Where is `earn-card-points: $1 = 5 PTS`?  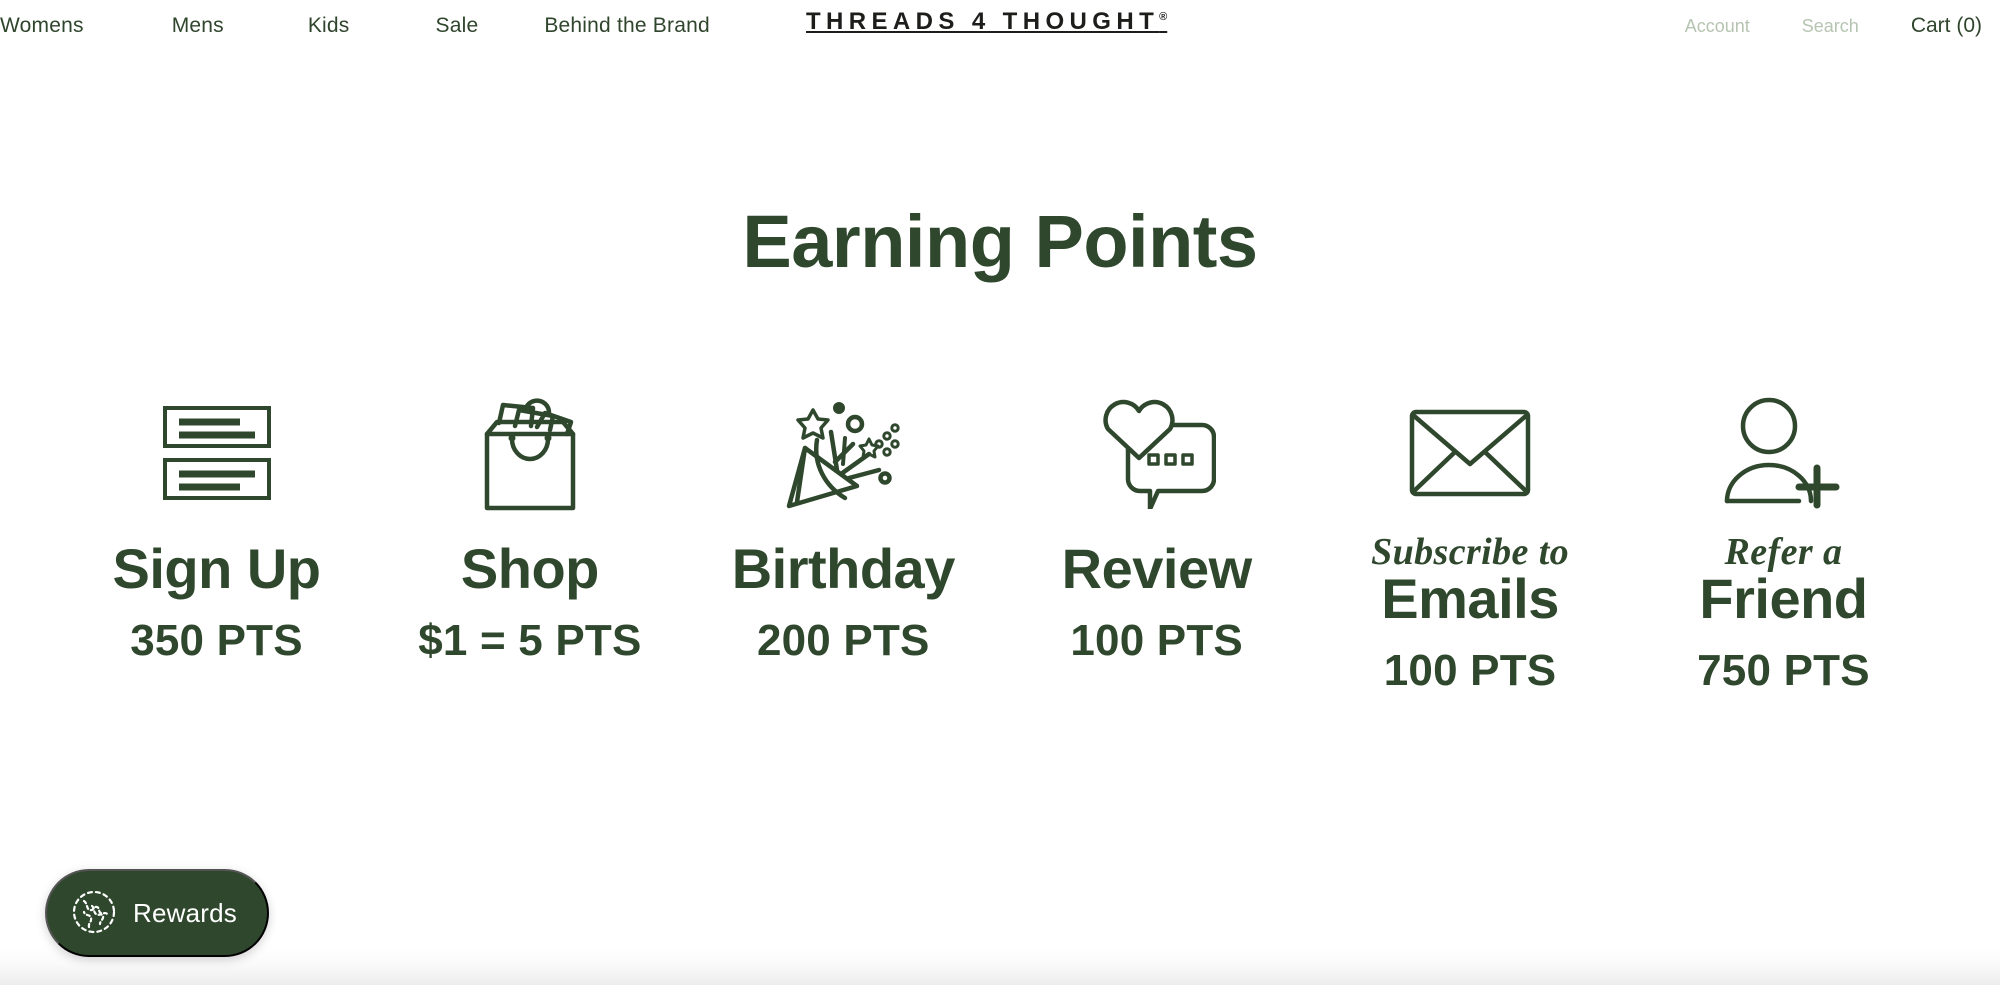 earn-card-points: $1 = 5 PTS is located at coordinates (530, 640).